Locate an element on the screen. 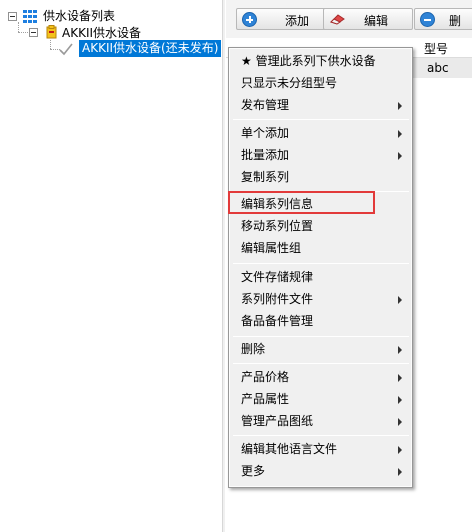  collapse-root-toggle is located at coordinates (12, 16).